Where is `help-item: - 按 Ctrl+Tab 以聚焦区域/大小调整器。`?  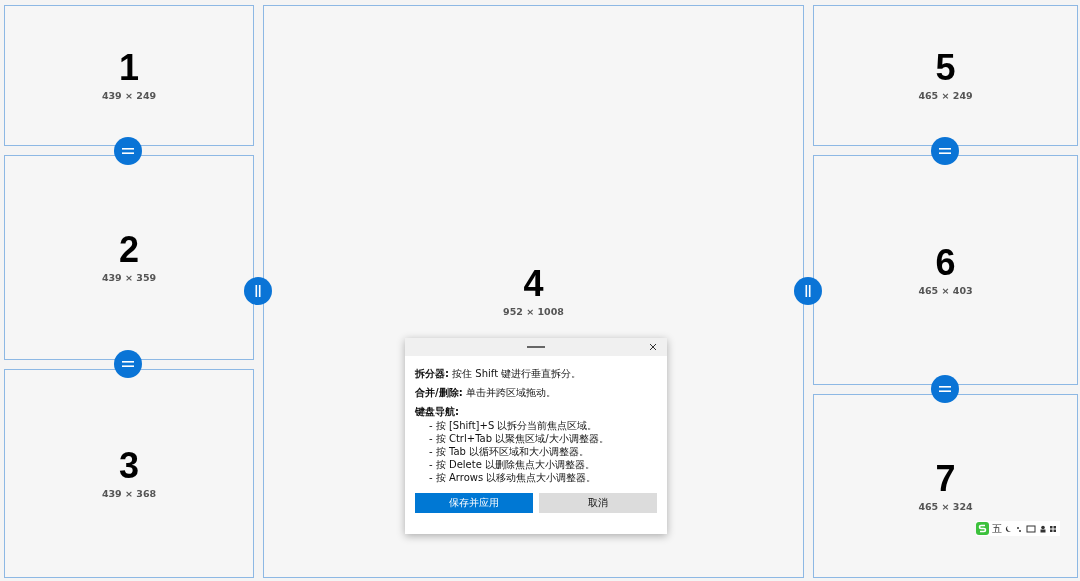
help-item: - 按 Ctrl+Tab 以聚焦区域/大小调整器。 is located at coordinates (519, 438).